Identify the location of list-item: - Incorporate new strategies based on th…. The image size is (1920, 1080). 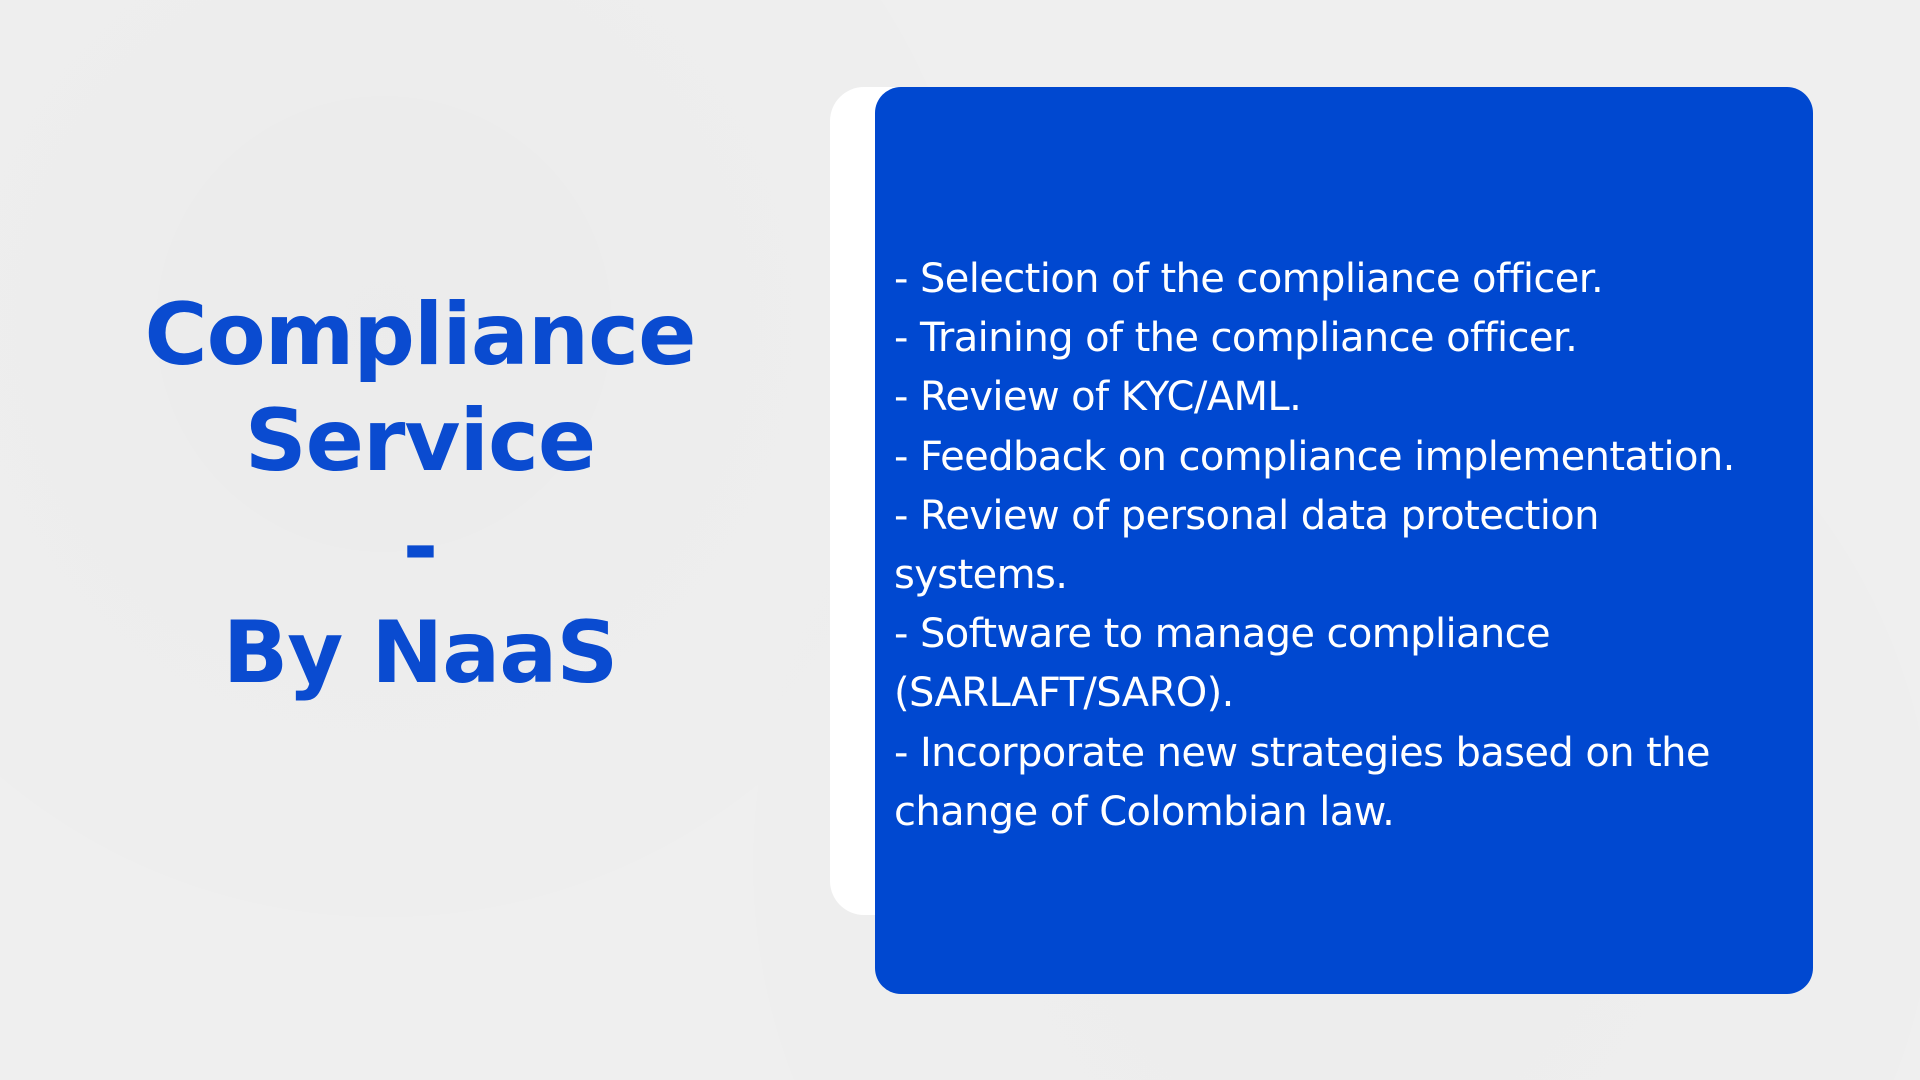
(1302, 782).